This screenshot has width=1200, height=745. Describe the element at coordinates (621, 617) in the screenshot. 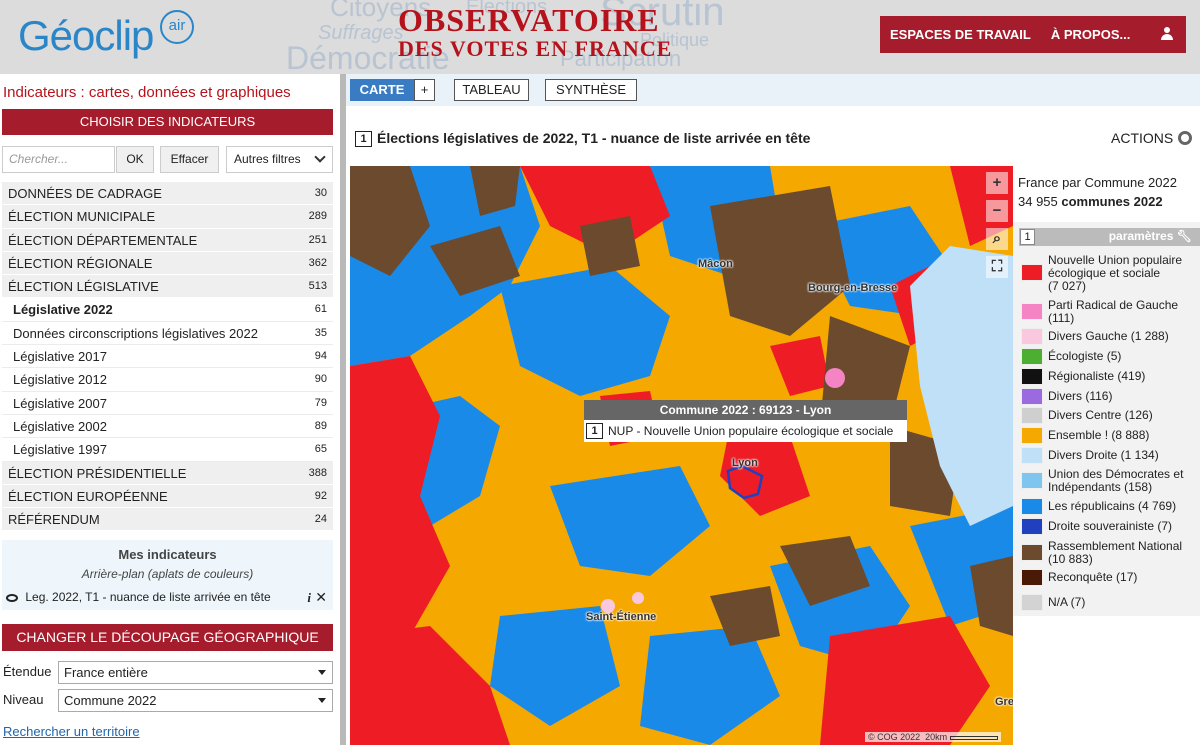

I see `city-label: Saint-Étienne` at that location.